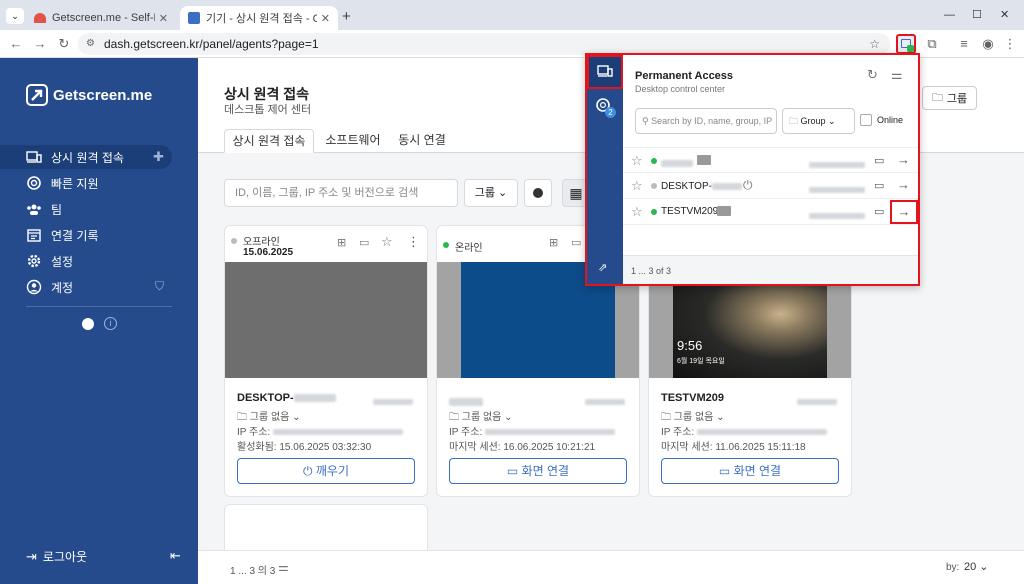 The image size is (1024, 584). What do you see at coordinates (872, 75) in the screenshot?
I see `refresh-icon: ↻` at bounding box center [872, 75].